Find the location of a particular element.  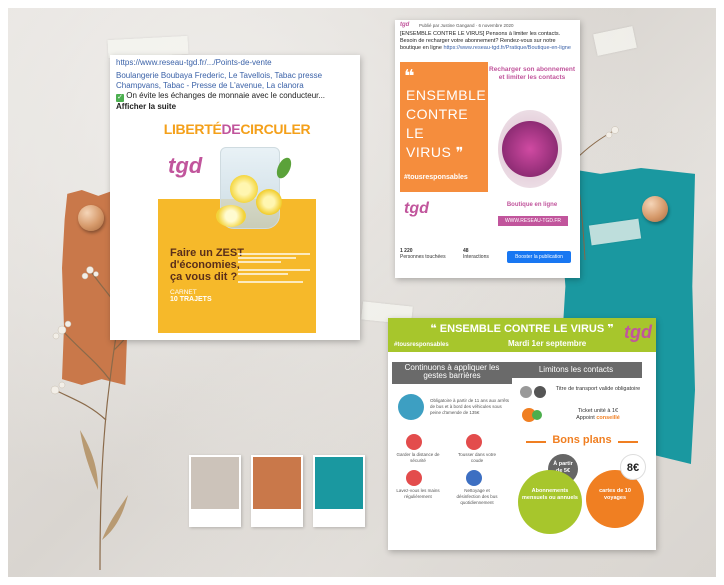

shop-url-badge: WWW.RESEAU-TGD.FR is located at coordinates (533, 221).